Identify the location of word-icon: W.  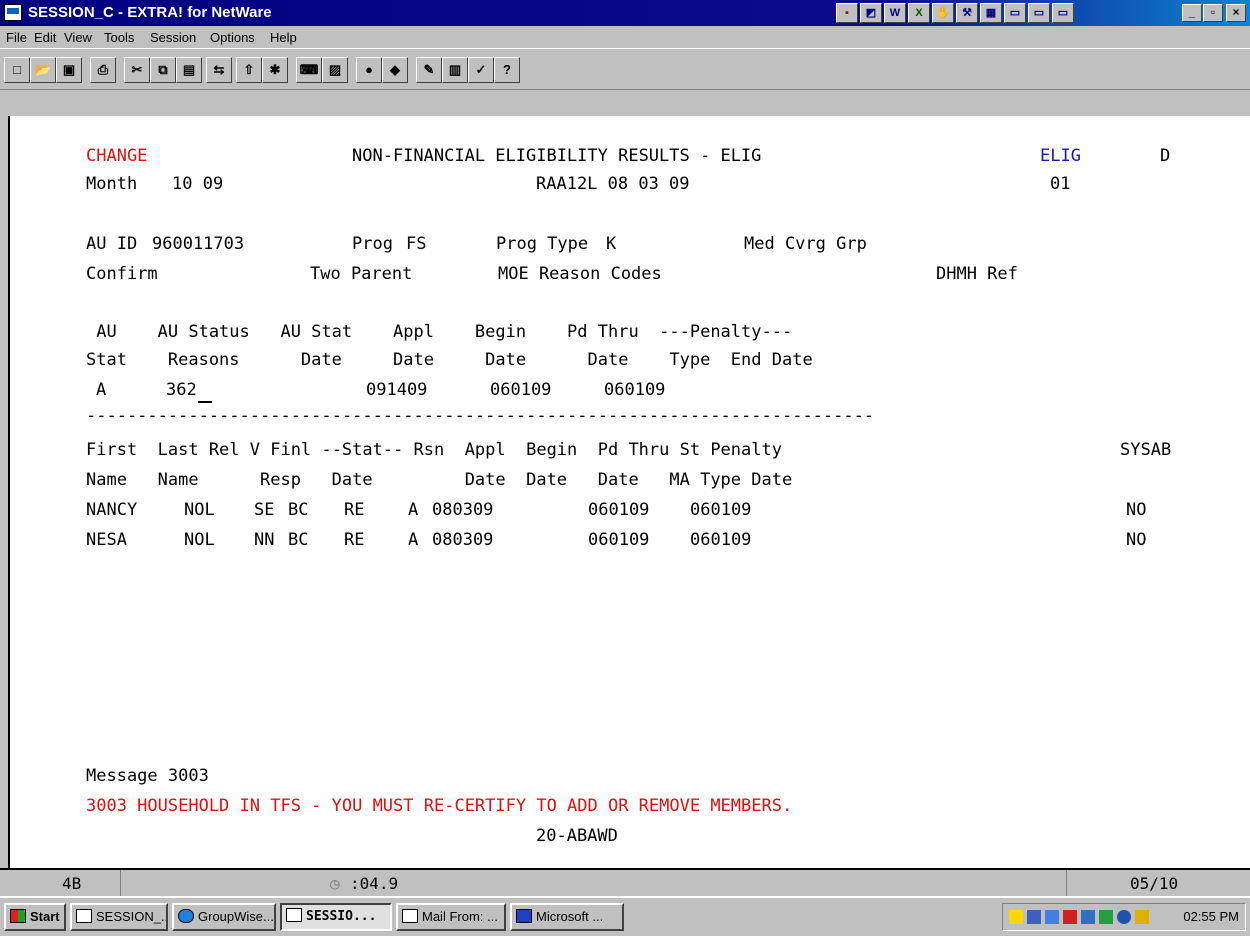
(895, 13).